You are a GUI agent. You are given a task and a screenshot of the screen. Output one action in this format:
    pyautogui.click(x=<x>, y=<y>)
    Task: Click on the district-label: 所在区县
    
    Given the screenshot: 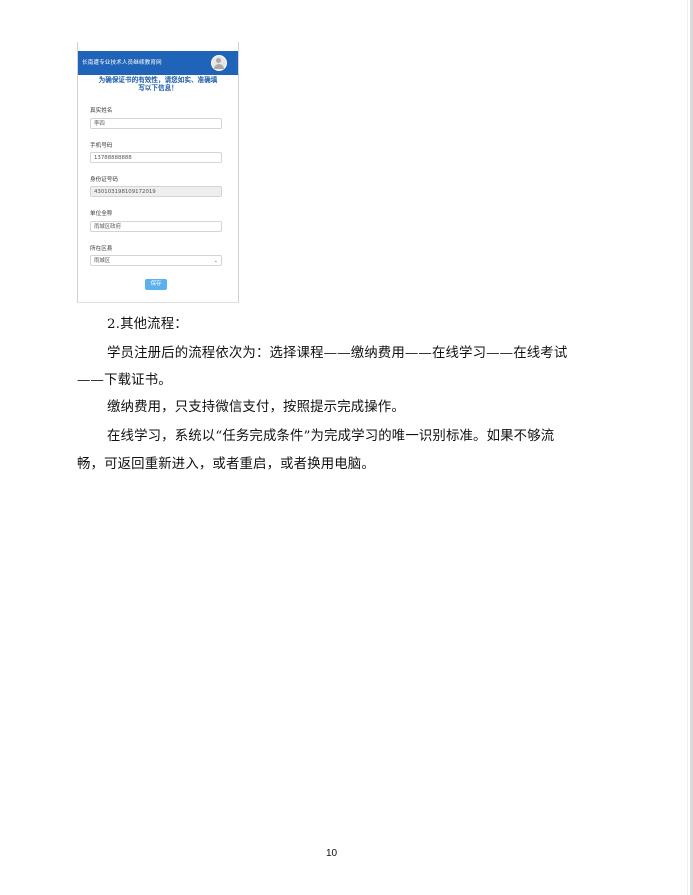 What is the action you would take?
    pyautogui.click(x=101, y=249)
    